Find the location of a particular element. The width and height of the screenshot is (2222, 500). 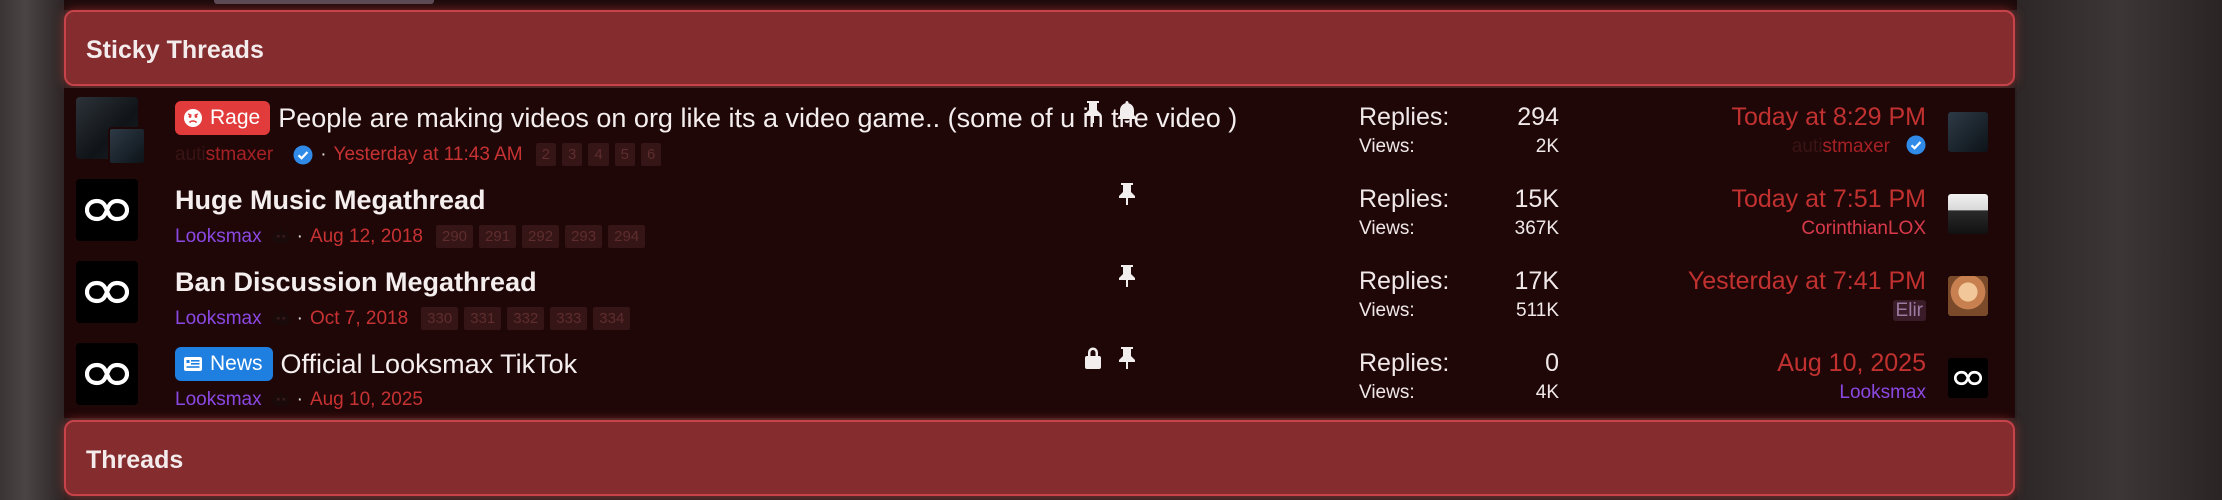

thread-author-avatar-mini is located at coordinates (127, 146).